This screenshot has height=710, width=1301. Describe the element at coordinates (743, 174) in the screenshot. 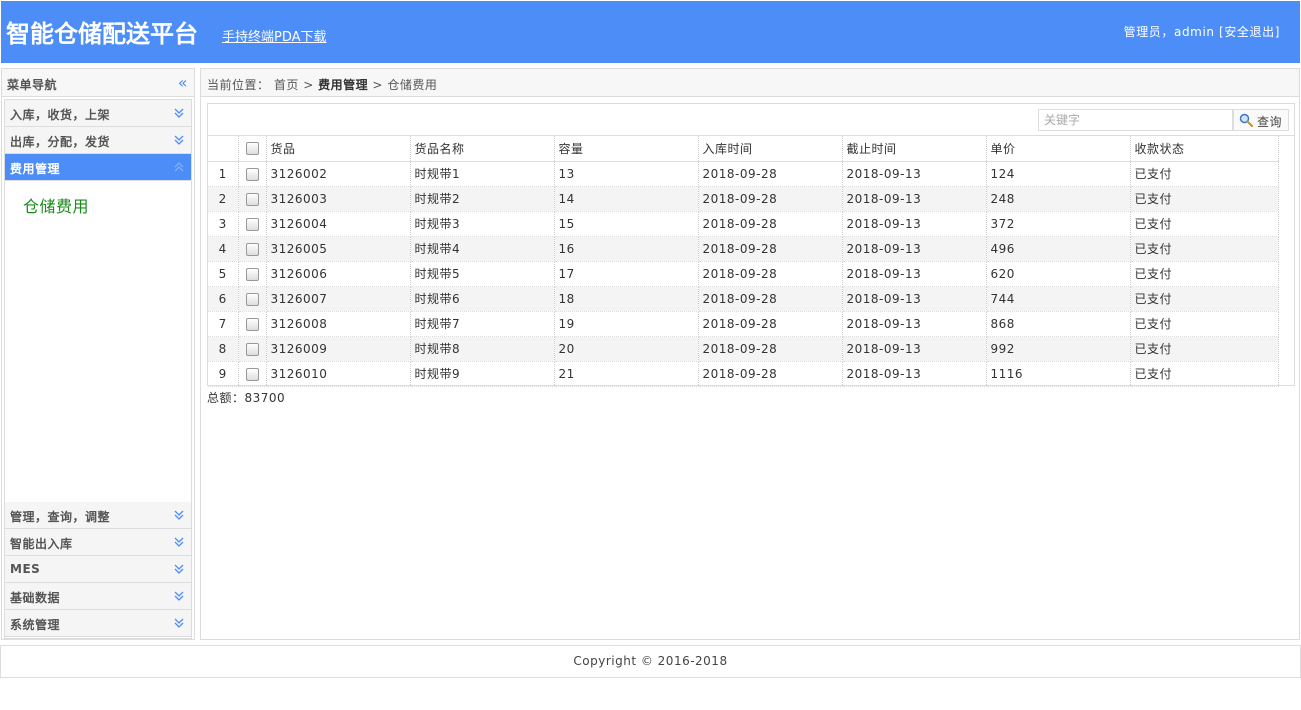

I see `table-row: 1 3126002 时规带1 13 2018-09-28 2018-09-13 124 已支付` at that location.